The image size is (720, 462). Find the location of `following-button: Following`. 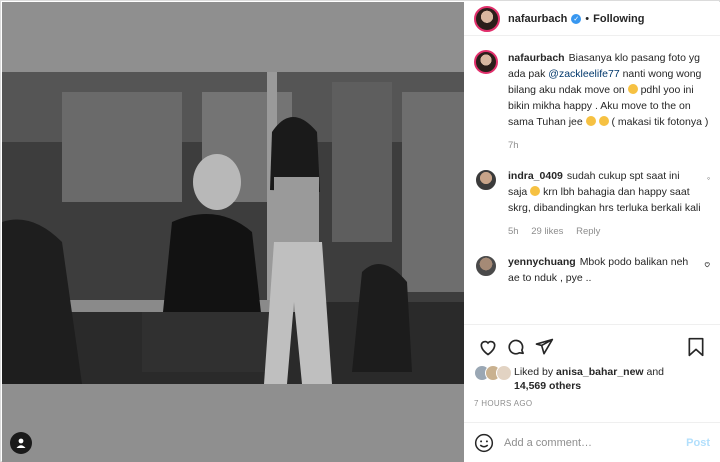

following-button: Following is located at coordinates (618, 19).